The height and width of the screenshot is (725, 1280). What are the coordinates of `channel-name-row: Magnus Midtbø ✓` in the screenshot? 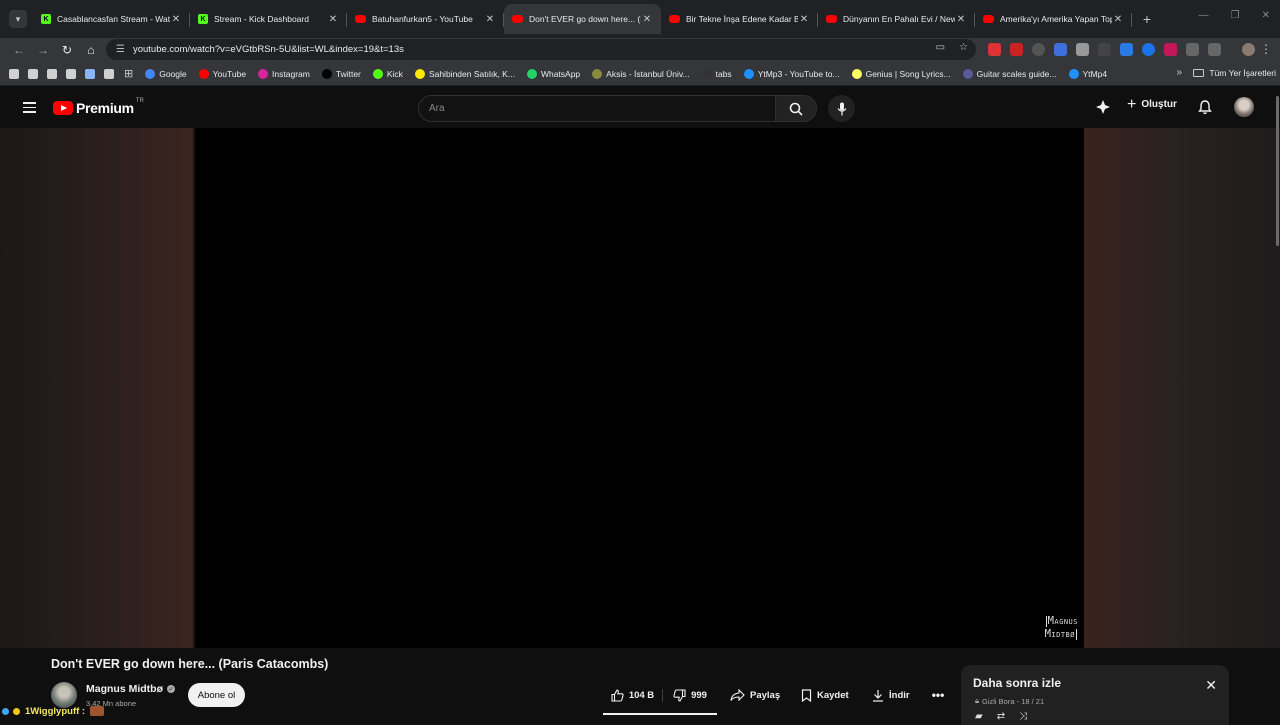 It's located at (130, 689).